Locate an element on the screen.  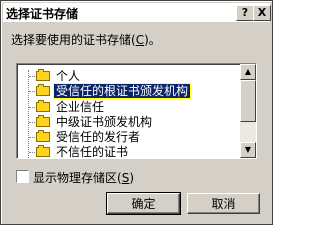
scroll-thumb is located at coordinates (248, 101).